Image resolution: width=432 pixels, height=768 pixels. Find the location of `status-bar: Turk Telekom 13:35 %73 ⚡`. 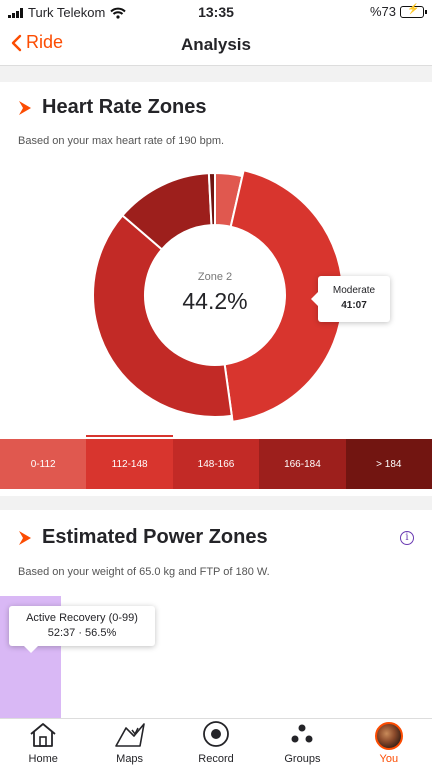

status-bar: Turk Telekom 13:35 %73 ⚡ is located at coordinates (216, 12).